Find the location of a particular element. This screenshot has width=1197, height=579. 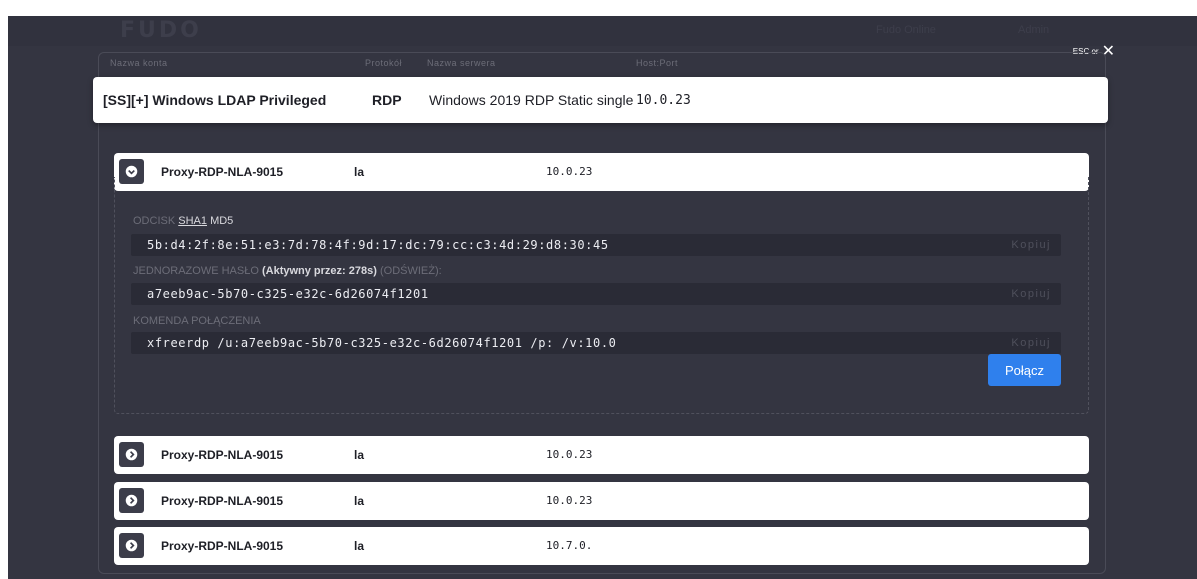

app-logo: FUDO is located at coordinates (161, 30).